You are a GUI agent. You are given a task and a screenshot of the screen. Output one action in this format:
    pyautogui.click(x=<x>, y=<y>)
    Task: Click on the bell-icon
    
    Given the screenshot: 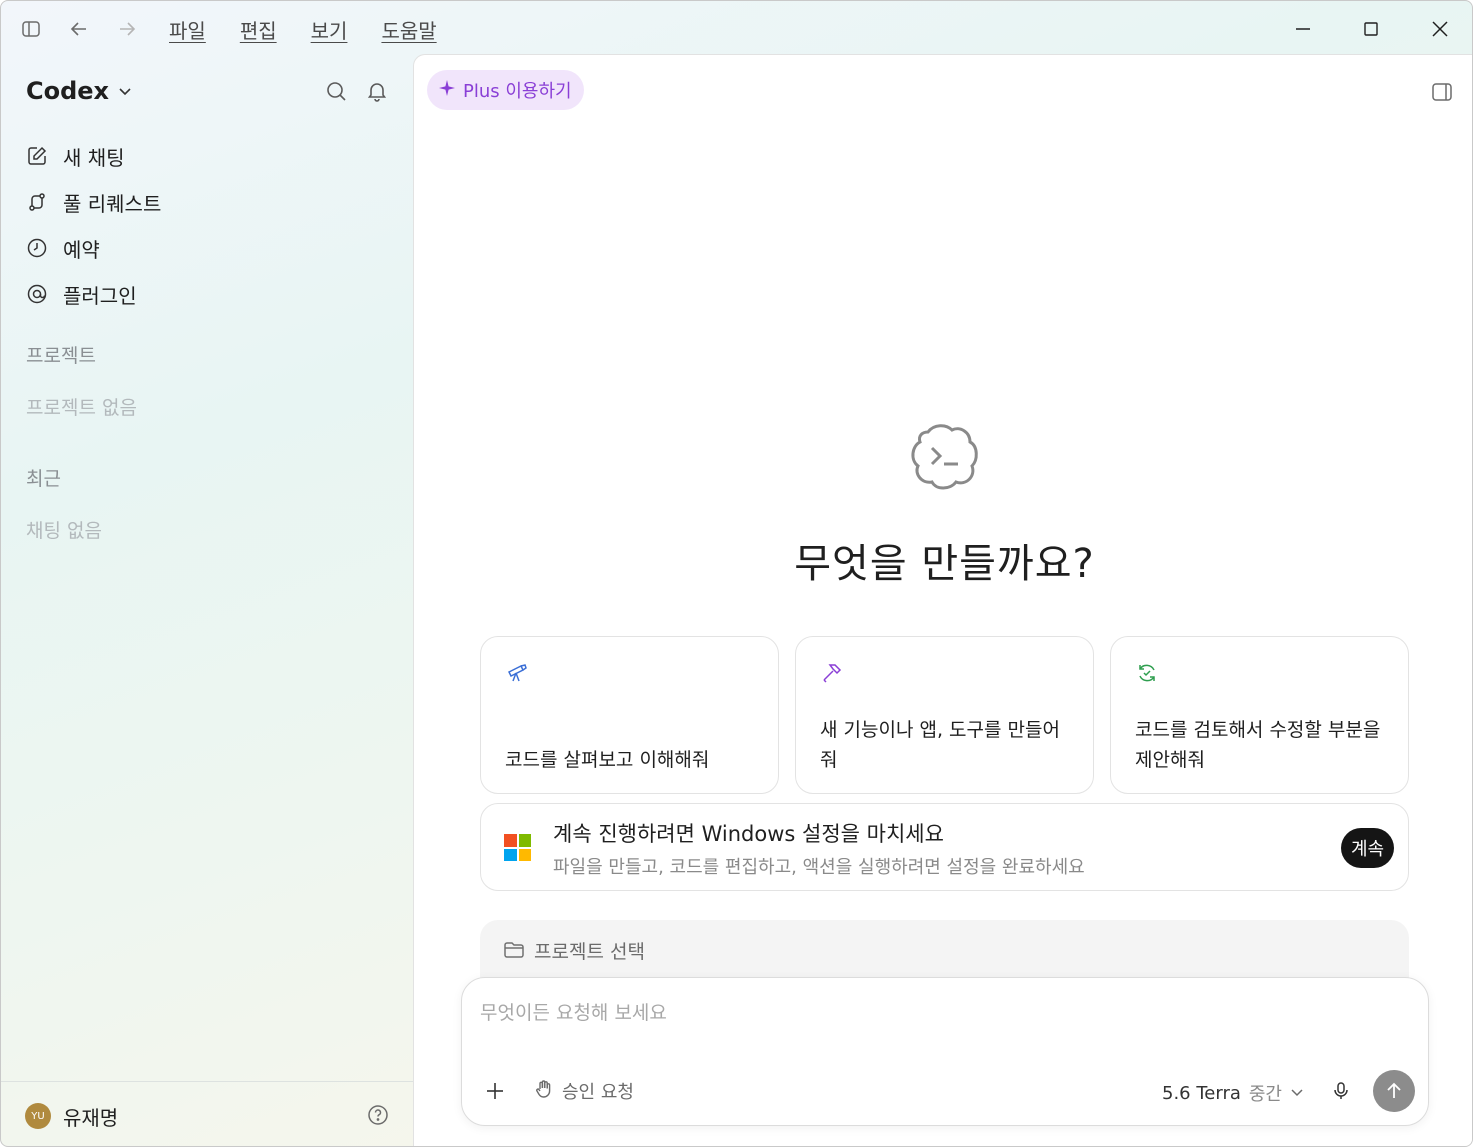 What is the action you would take?
    pyautogui.click(x=377, y=91)
    